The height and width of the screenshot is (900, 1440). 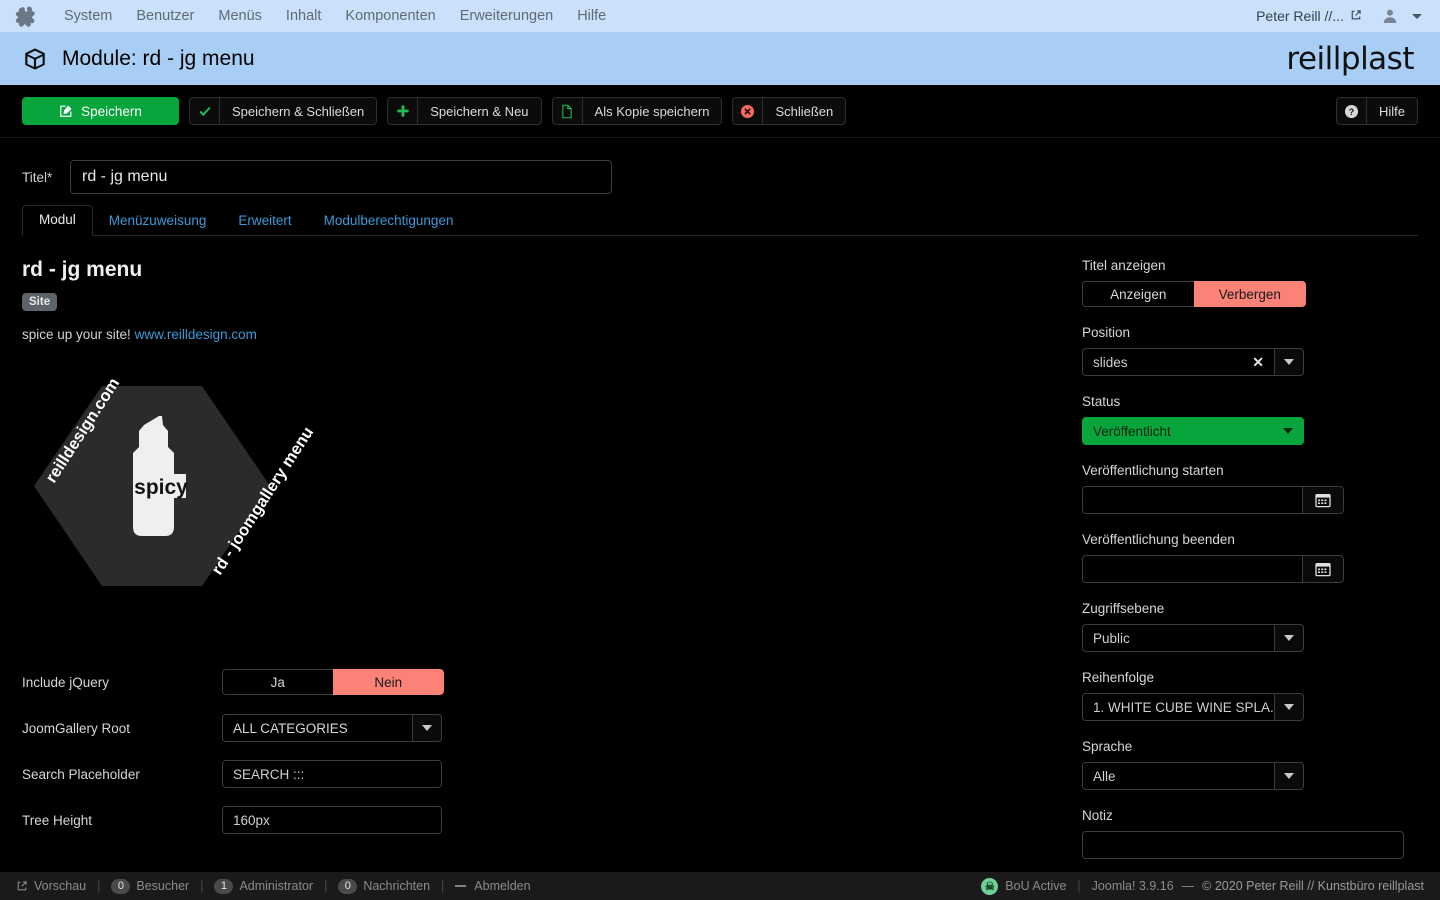 I want to click on joomla-logo-icon, so click(x=25, y=16).